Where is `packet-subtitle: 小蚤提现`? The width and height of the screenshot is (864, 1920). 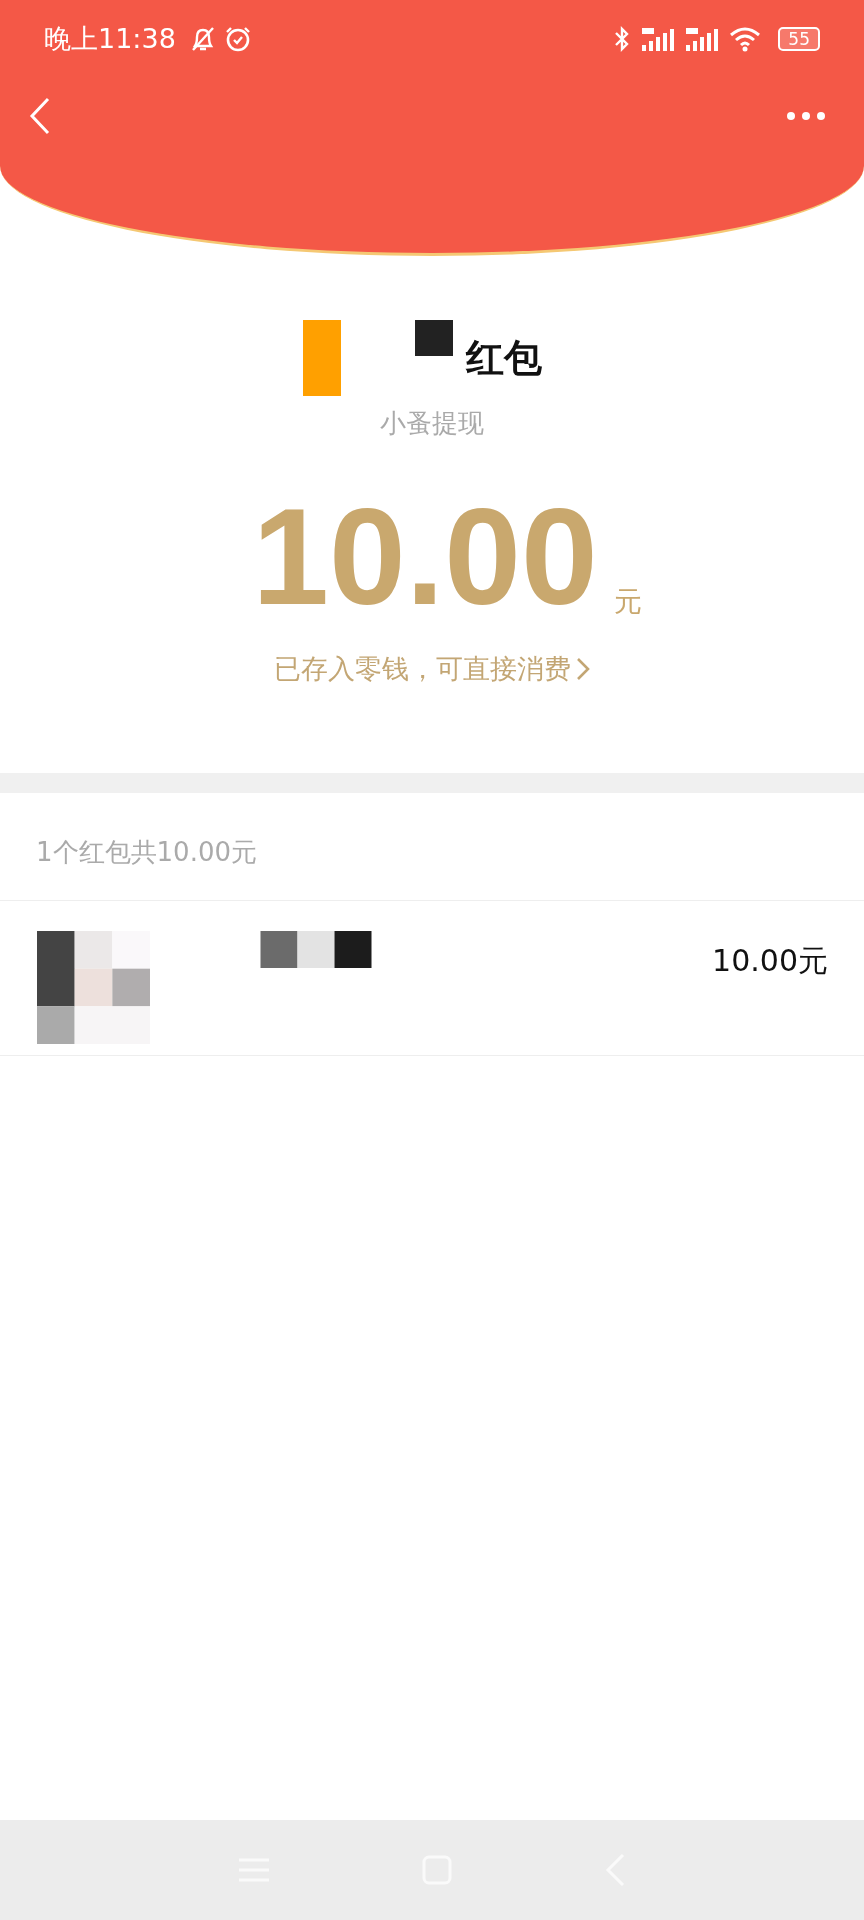 packet-subtitle: 小蚤提现 is located at coordinates (432, 423).